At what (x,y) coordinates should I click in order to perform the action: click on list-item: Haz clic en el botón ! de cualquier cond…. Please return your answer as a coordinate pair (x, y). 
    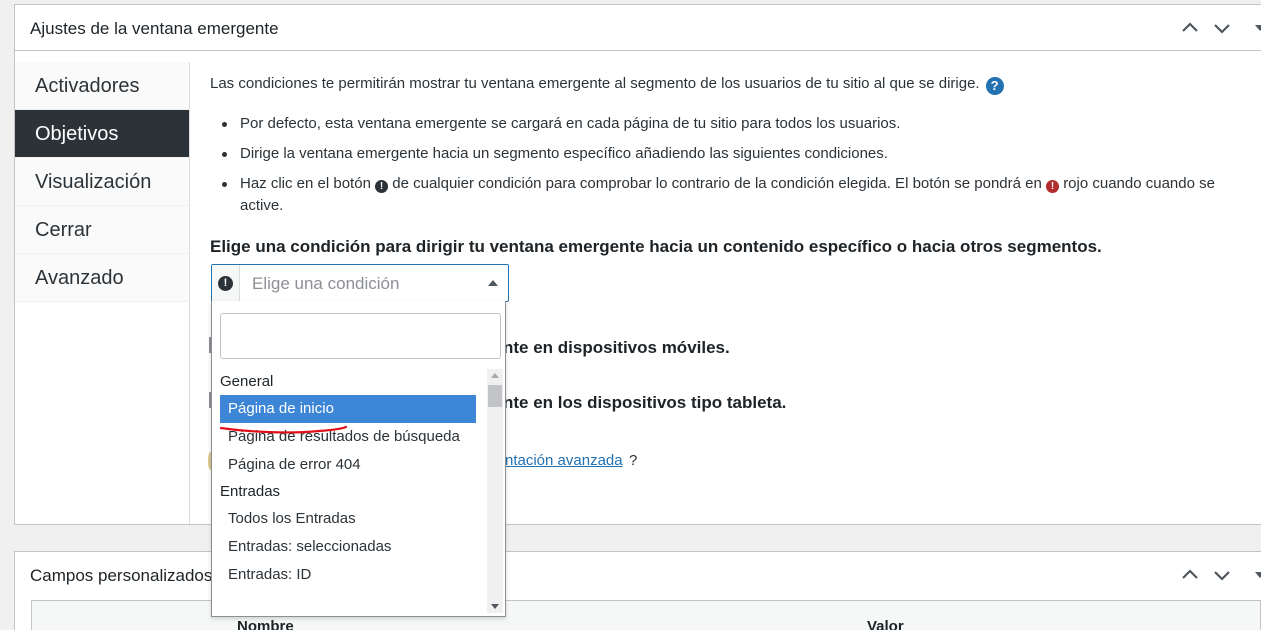
    Looking at the image, I should click on (726, 195).